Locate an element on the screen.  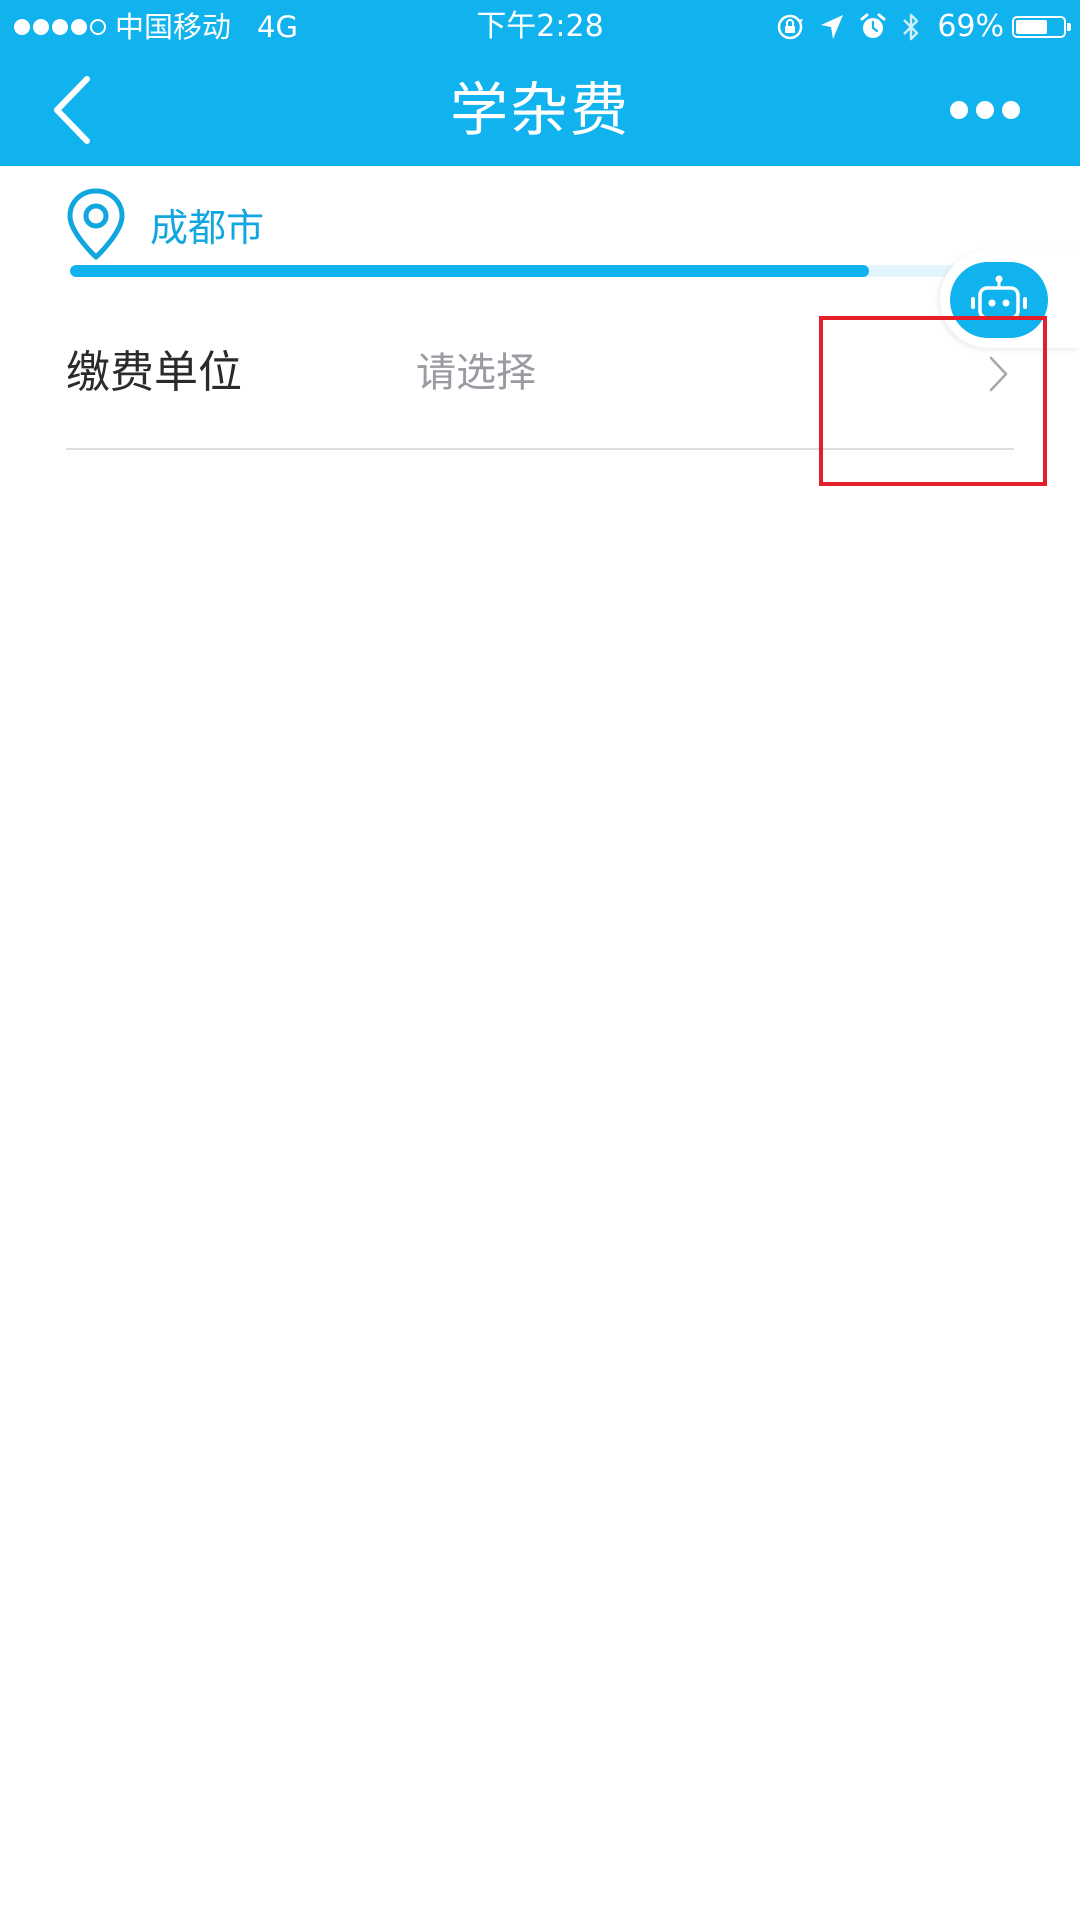
payment-unit-placeholder: 请选择 is located at coordinates (476, 373).